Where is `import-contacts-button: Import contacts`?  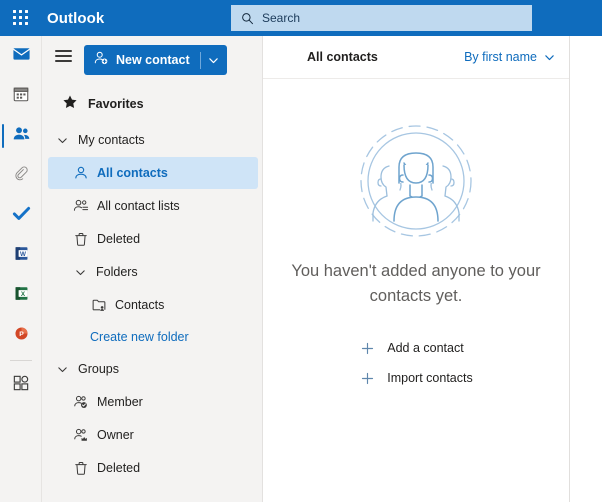 import-contacts-button: Import contacts is located at coordinates (416, 378).